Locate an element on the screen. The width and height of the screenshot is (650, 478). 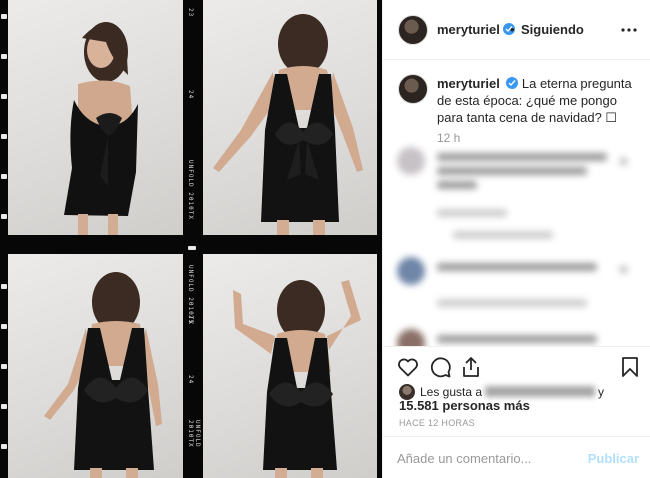
likes-count: 15.581 personas más is located at coordinates (464, 405).